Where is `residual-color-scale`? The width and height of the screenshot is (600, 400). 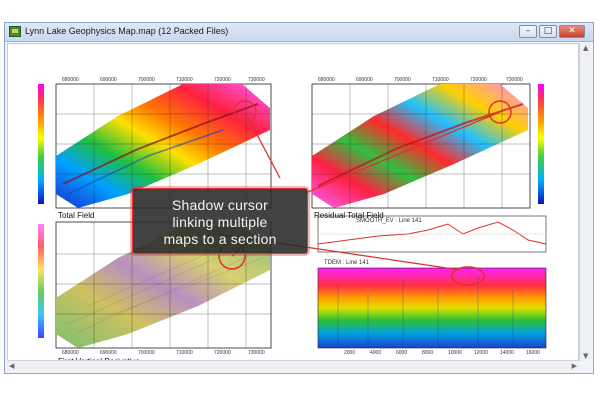
residual-color-scale is located at coordinates (541, 144).